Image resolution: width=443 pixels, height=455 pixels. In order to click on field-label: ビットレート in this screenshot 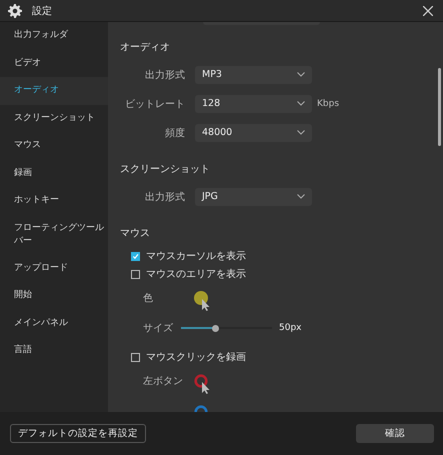, I will do `click(154, 104)`.